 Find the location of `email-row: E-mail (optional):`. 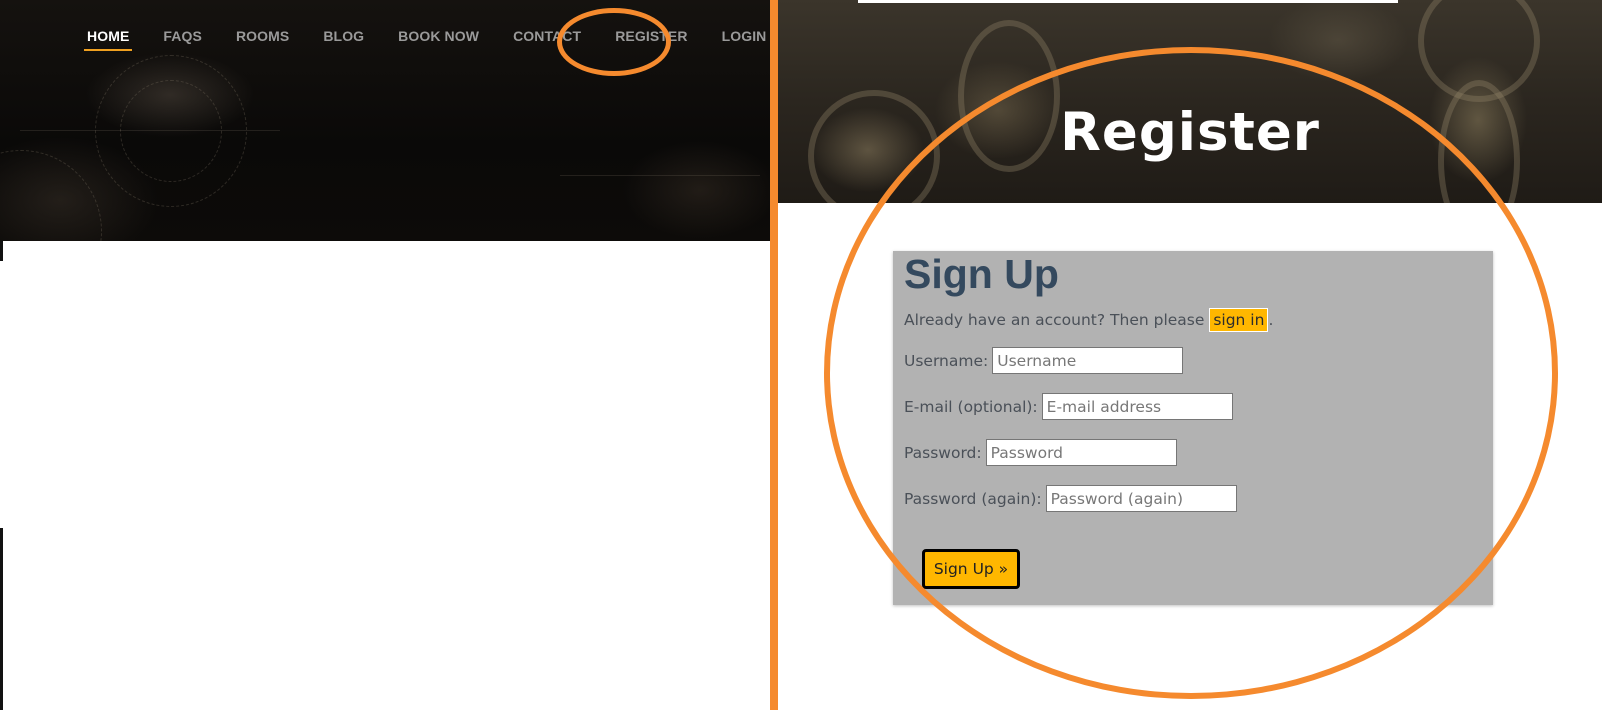

email-row: E-mail (optional): is located at coordinates (1068, 406).